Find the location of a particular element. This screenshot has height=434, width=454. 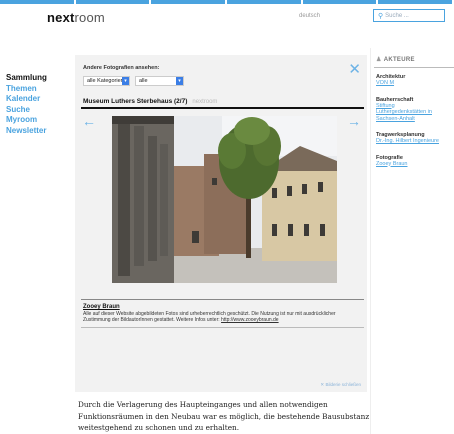

photographer-link: Zooey Braun is located at coordinates (101, 307).